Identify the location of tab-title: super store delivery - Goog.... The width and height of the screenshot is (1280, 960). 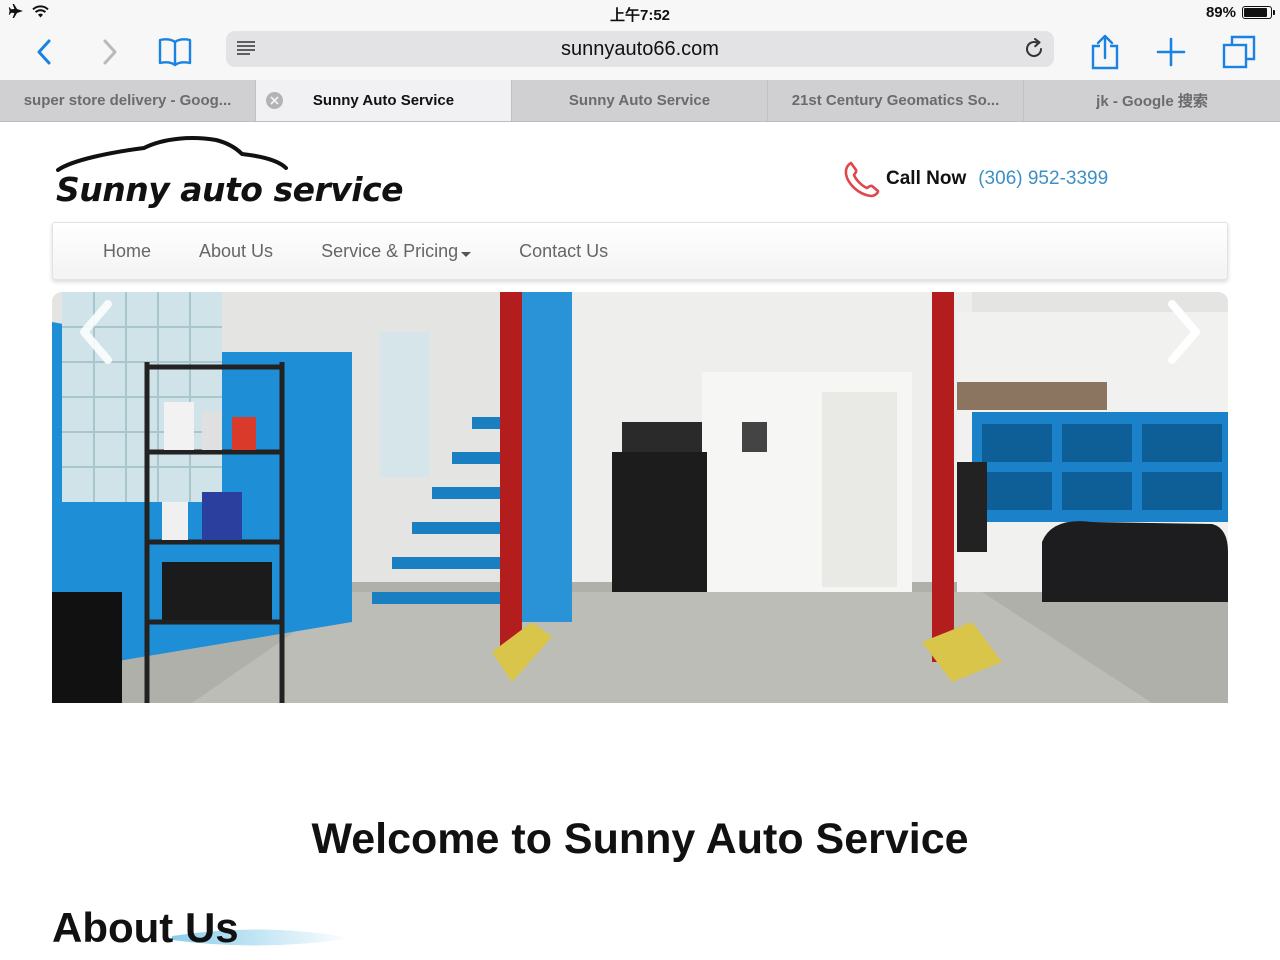
(127, 100).